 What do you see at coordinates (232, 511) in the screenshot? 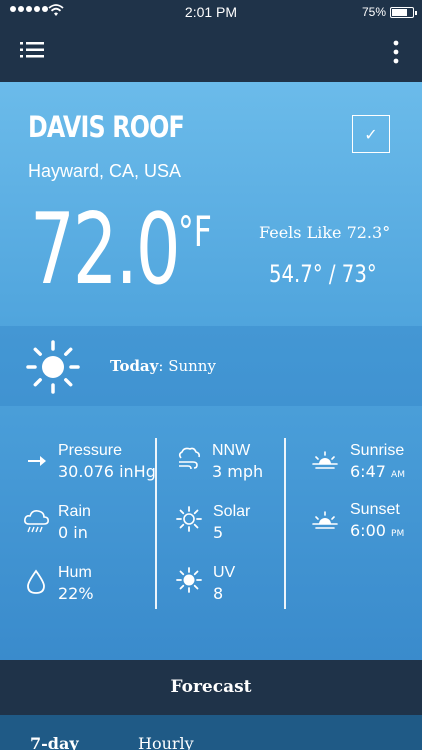
I see `solar-label: Solar` at bounding box center [232, 511].